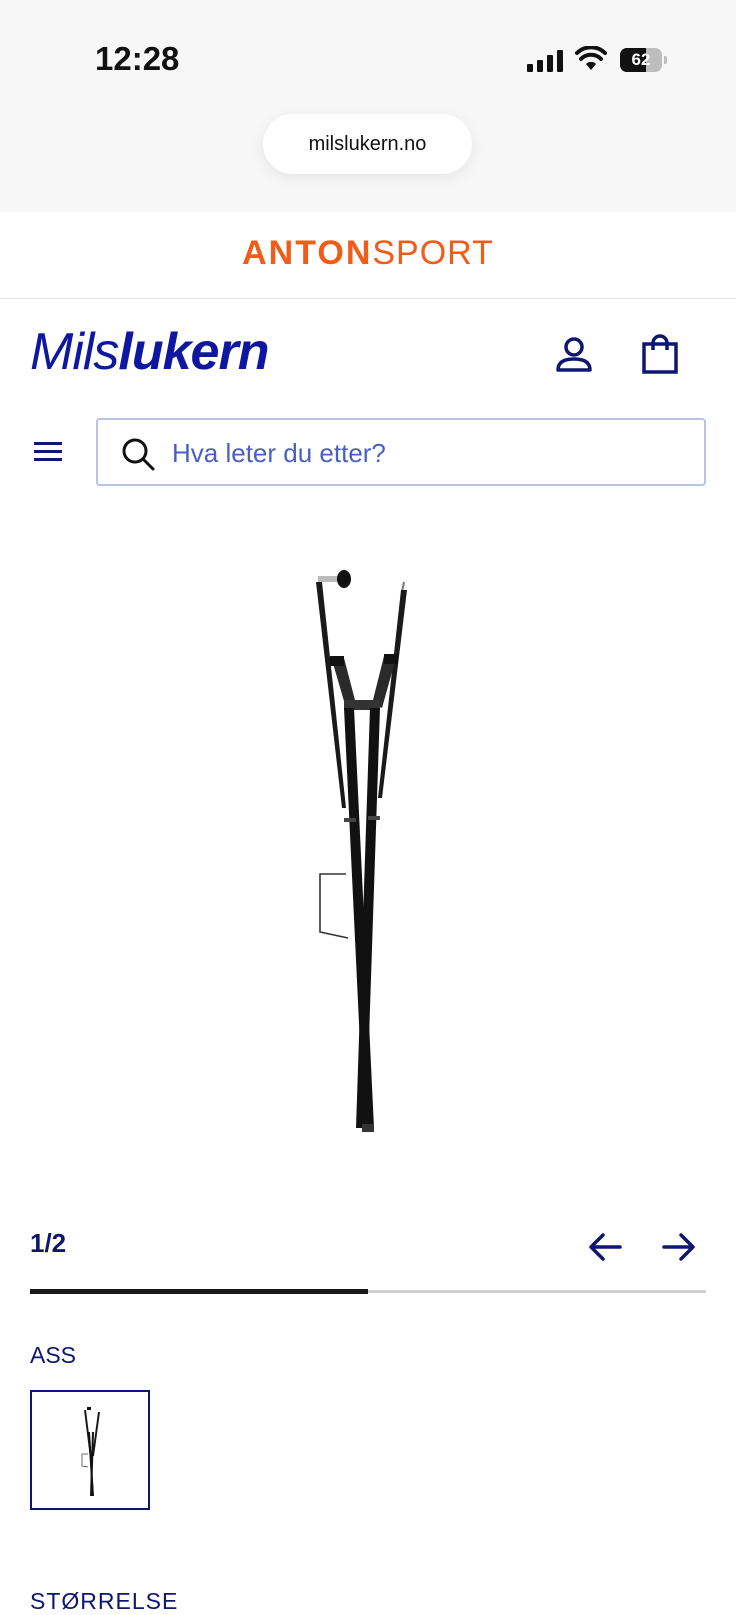 Image resolution: width=736 pixels, height=1615 pixels. I want to click on wifi-icon, so click(591, 58).